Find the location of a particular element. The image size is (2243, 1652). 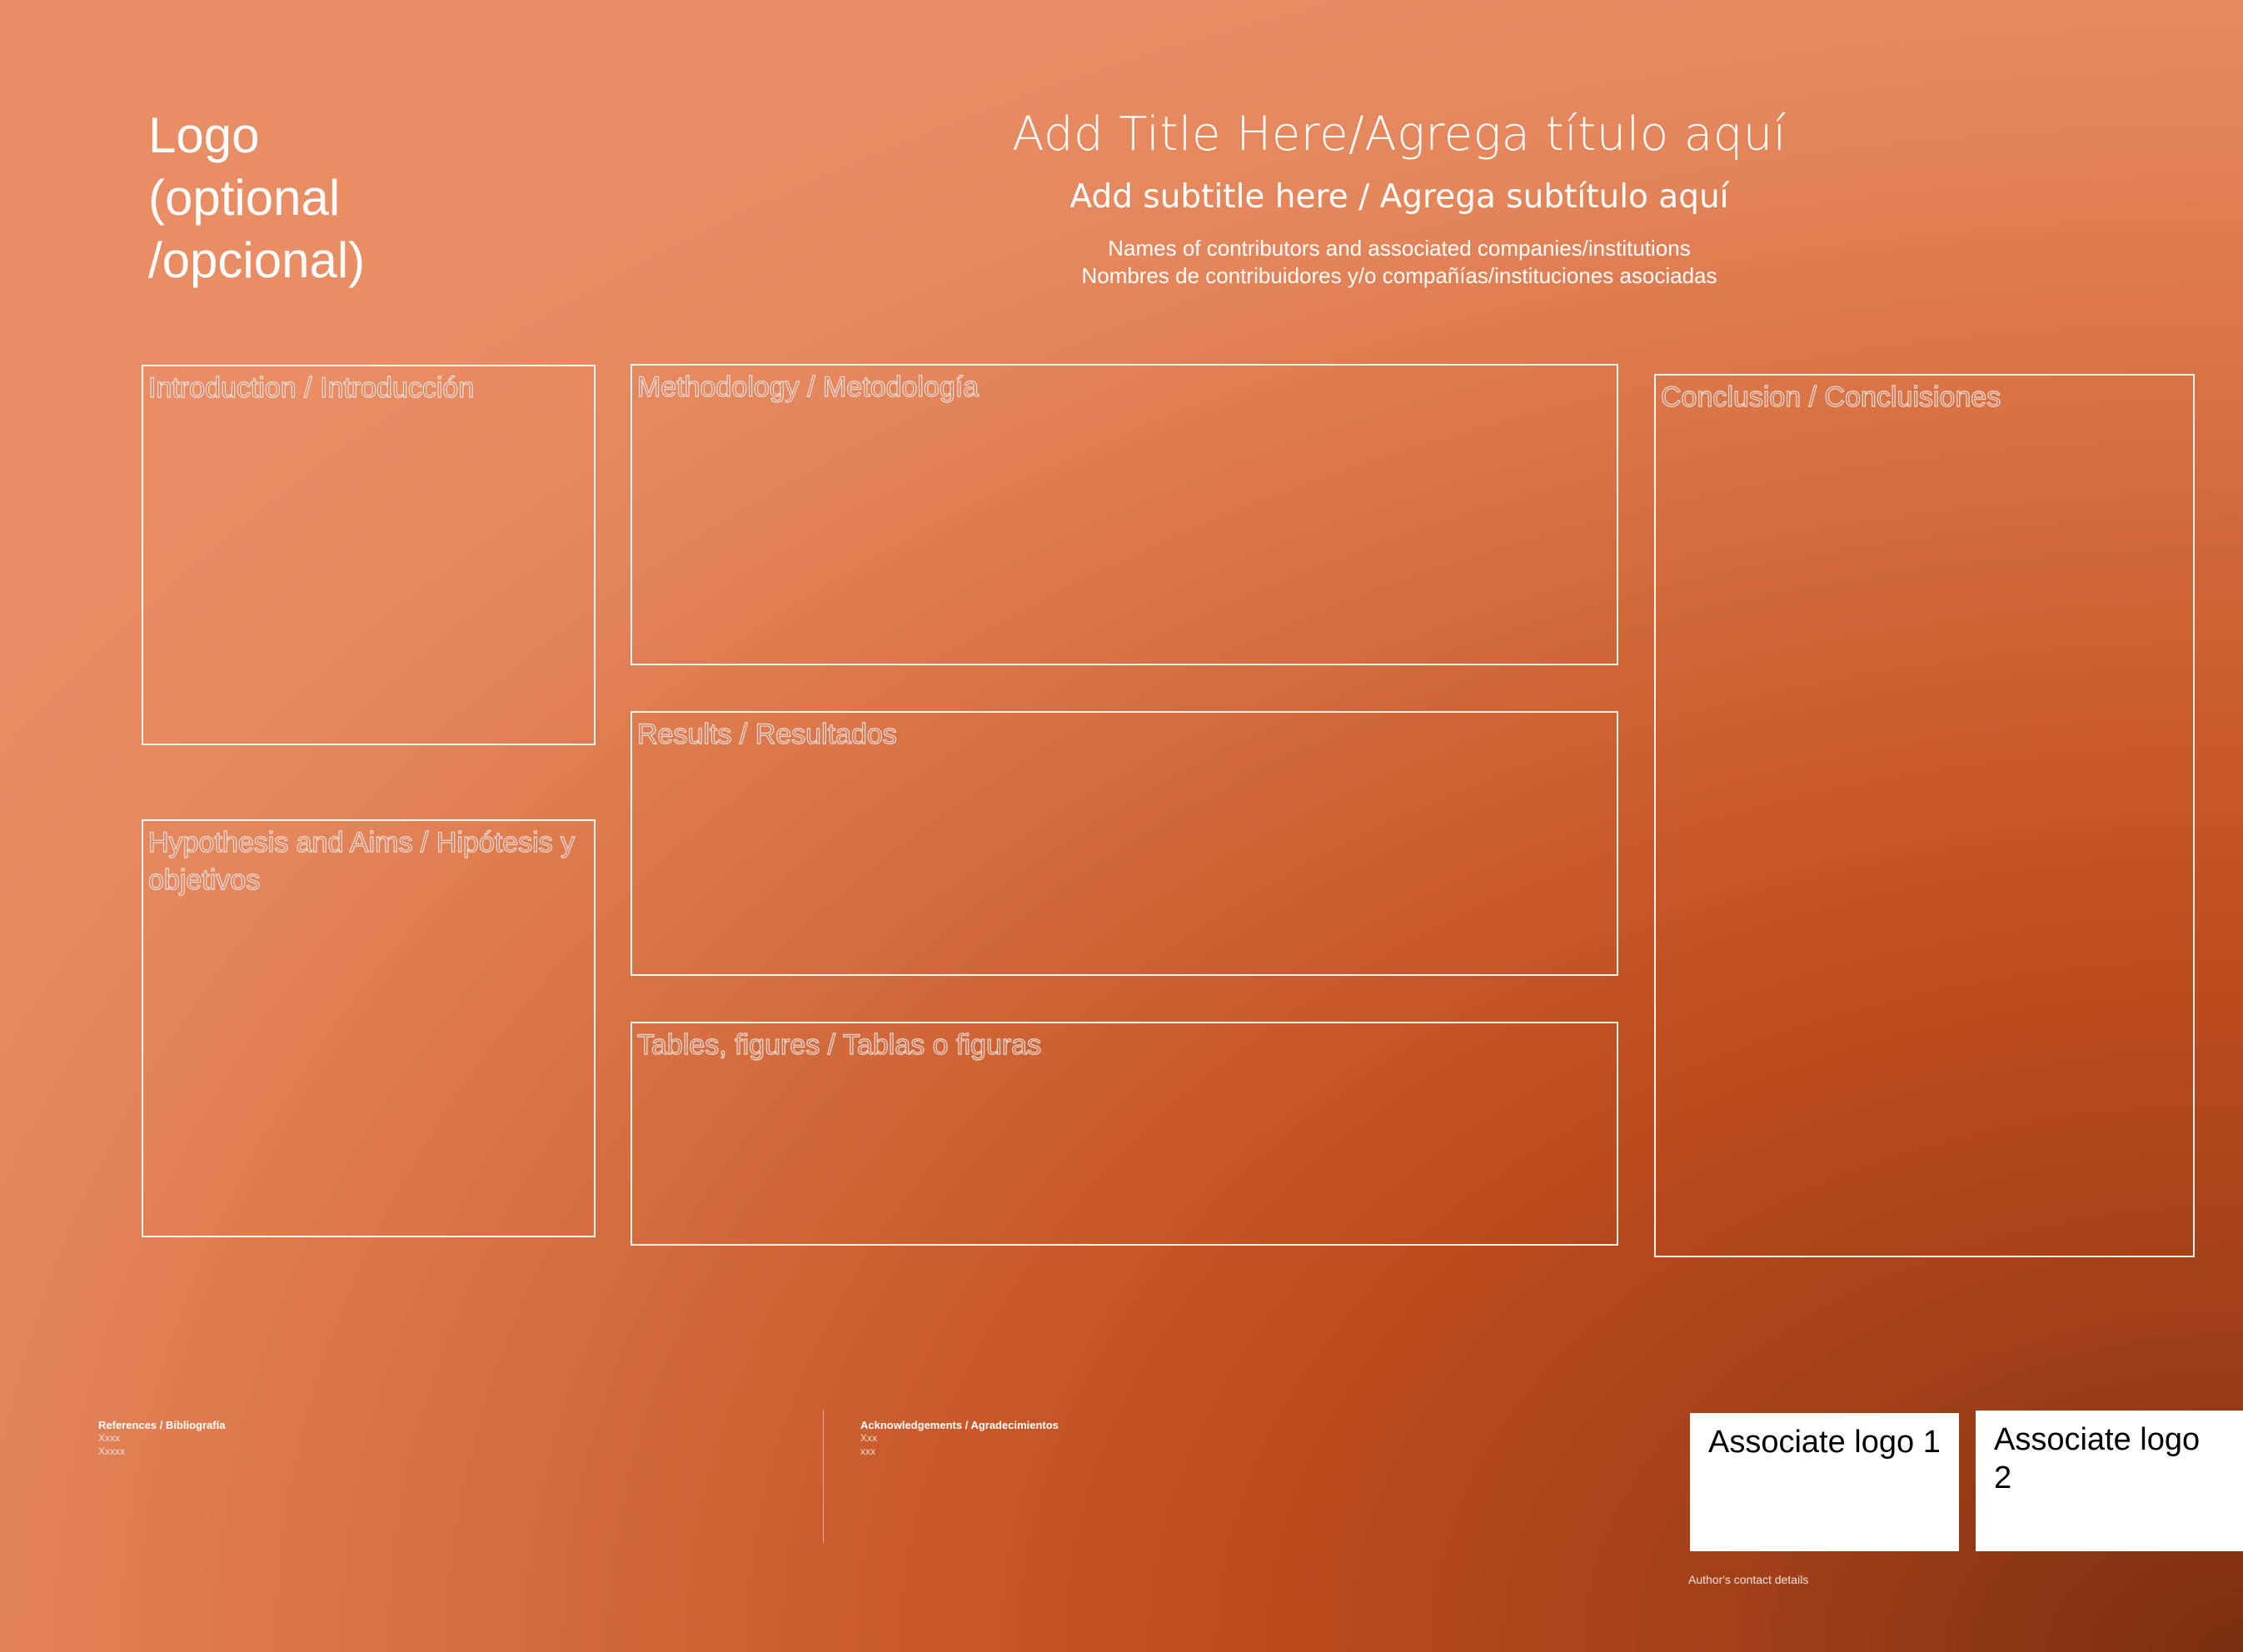

methodology-heading: Methodology / Metodología is located at coordinates (807, 387).